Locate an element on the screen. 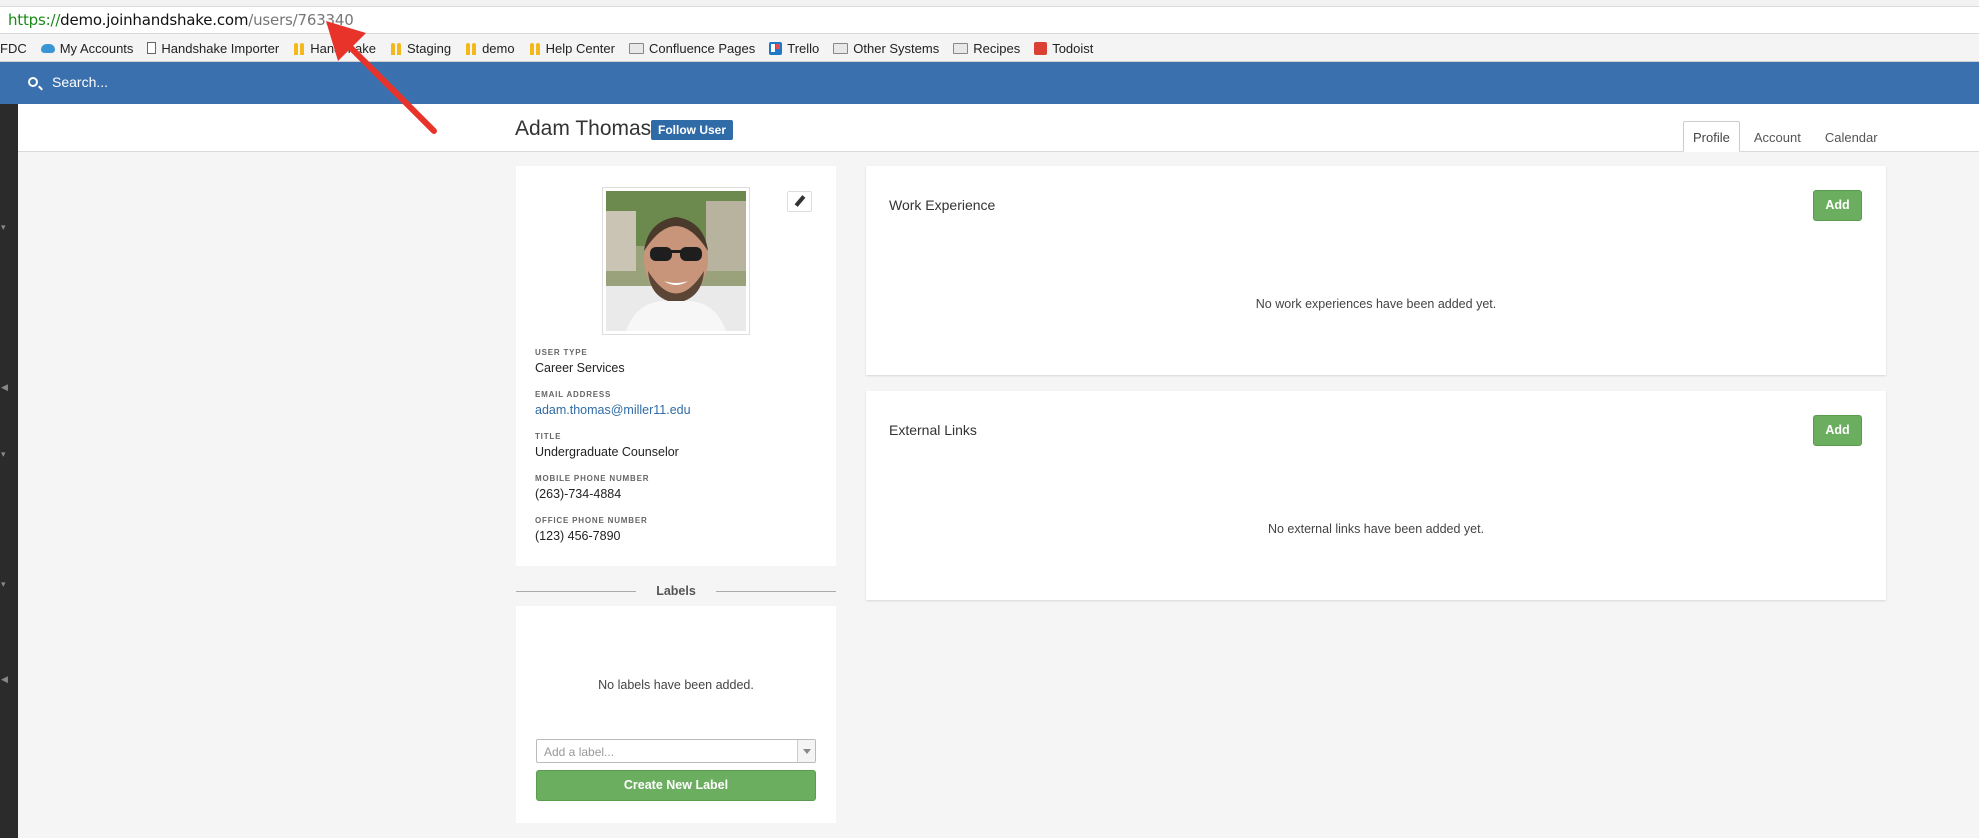  field-value: Career Services is located at coordinates (580, 368).